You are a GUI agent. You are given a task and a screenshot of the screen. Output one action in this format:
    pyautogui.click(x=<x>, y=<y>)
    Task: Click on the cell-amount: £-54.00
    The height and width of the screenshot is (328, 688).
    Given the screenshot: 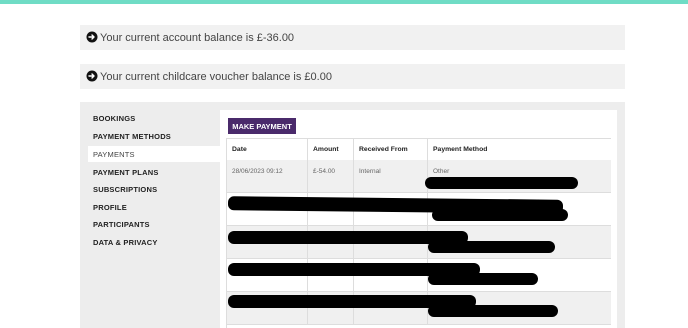 What is the action you would take?
    pyautogui.click(x=331, y=176)
    